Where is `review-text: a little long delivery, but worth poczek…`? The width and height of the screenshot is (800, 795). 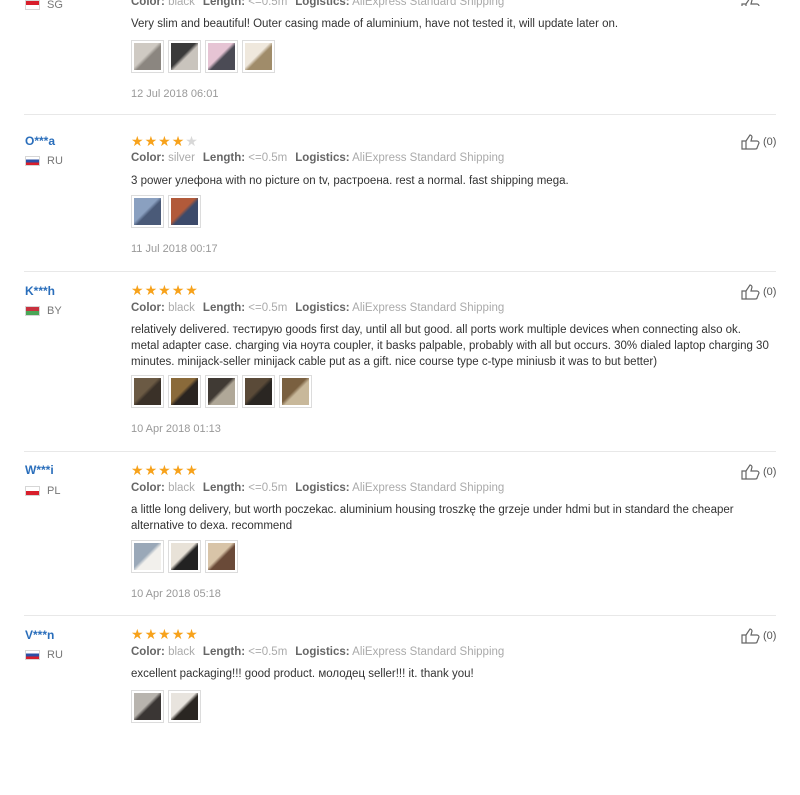
review-text: a little long delivery, but worth poczek… is located at coordinates (432, 518).